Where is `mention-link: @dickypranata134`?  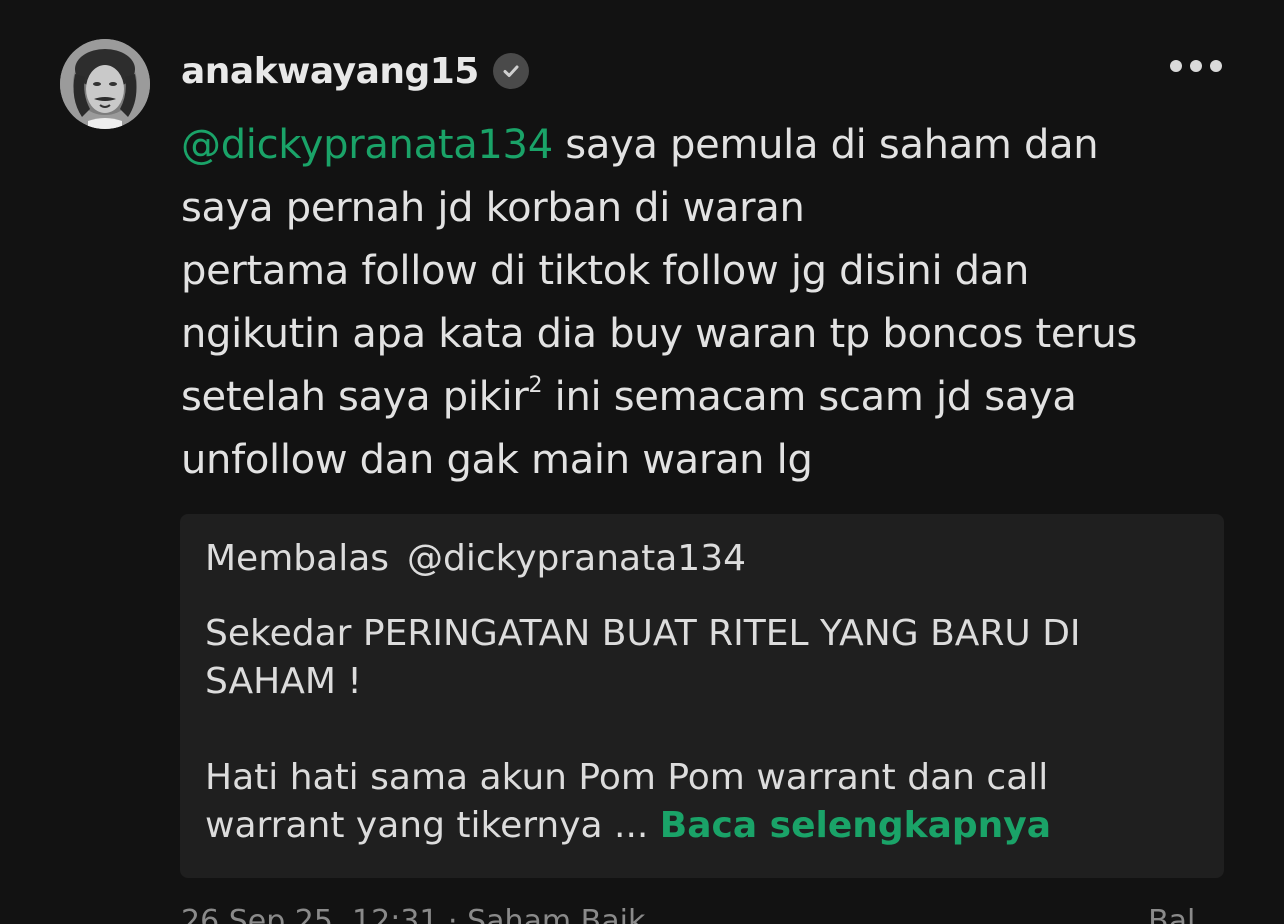
mention-link: @dickypranata134 is located at coordinates (367, 145).